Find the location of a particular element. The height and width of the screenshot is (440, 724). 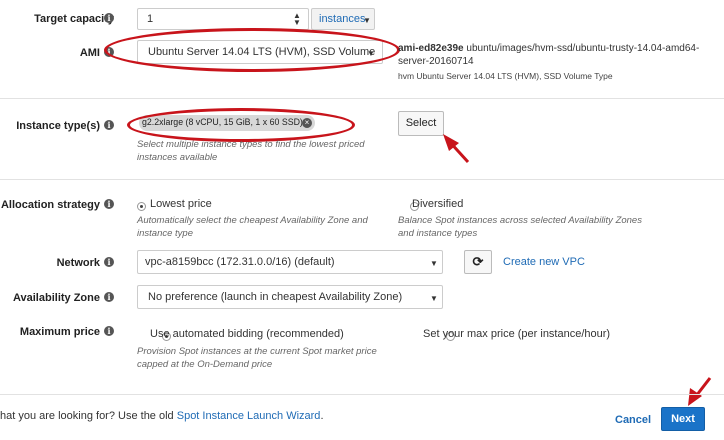

allocation-strategy-label: Allocation strategy is located at coordinates (50, 205).